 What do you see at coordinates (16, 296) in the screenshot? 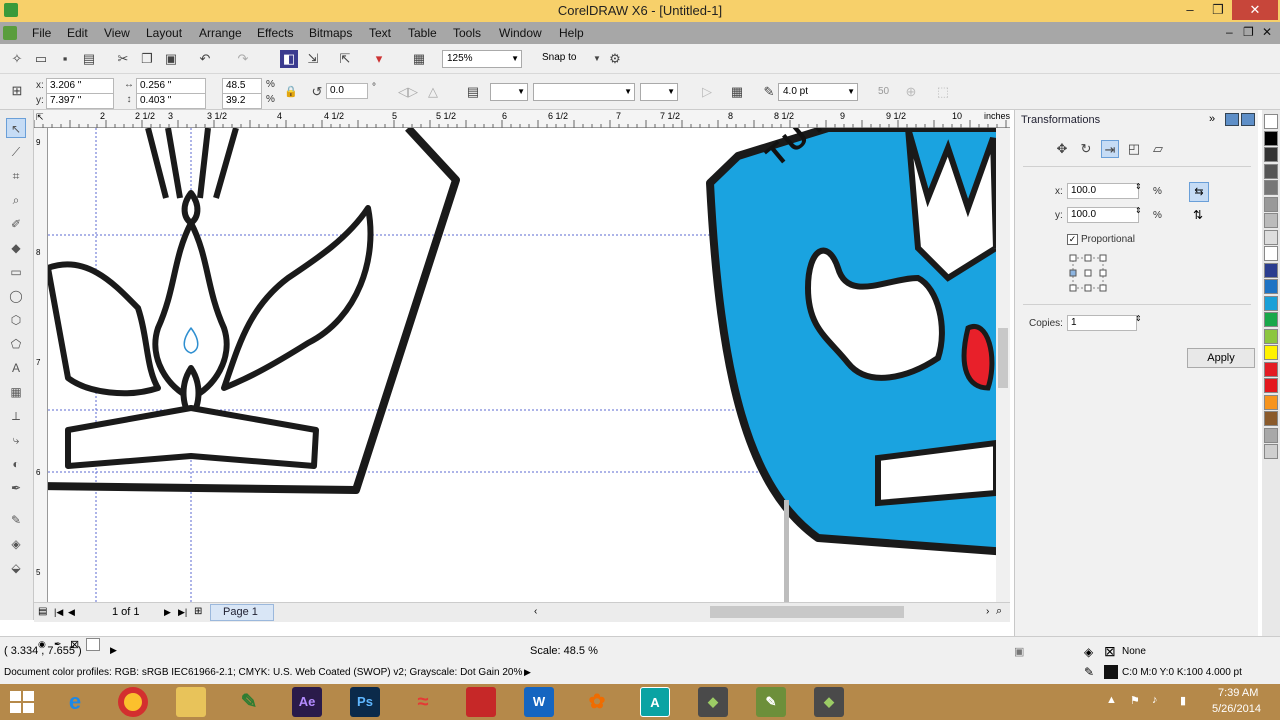
I see `ellipse-tool-icon: ◯` at bounding box center [16, 296].